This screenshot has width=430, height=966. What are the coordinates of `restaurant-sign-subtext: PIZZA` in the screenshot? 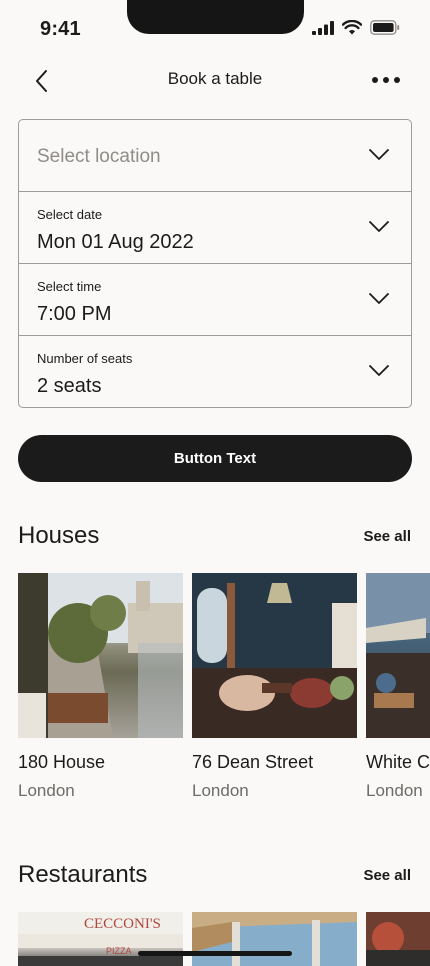 It's located at (119, 951).